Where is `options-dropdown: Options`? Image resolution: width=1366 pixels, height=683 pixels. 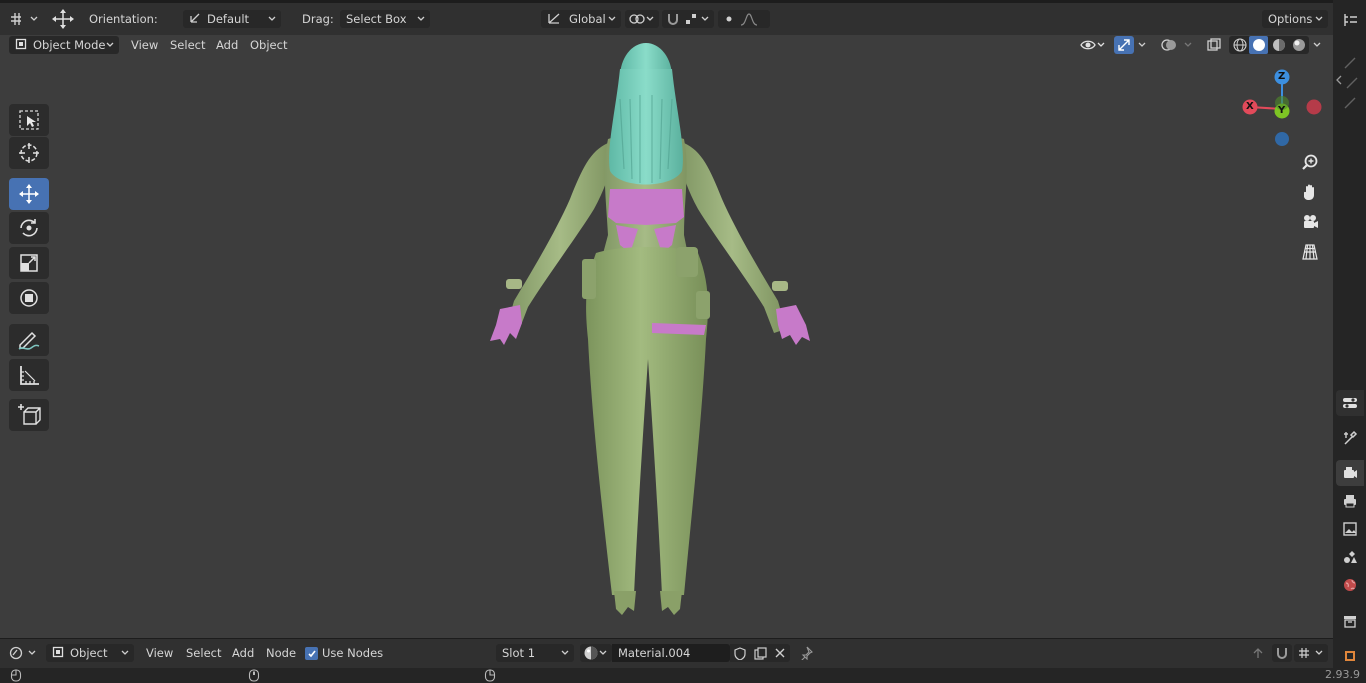
options-dropdown: Options is located at coordinates (1295, 19).